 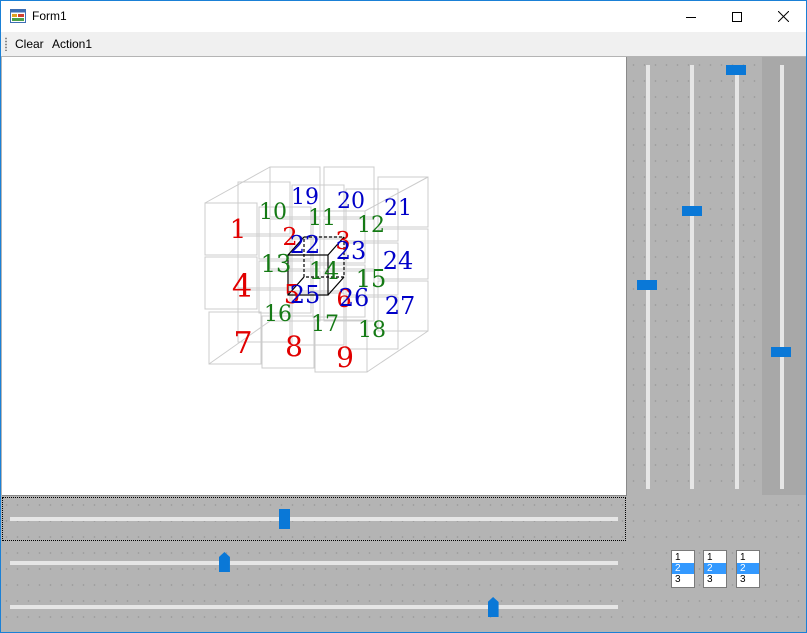 I want to click on cube-label-21: 21, so click(x=398, y=208).